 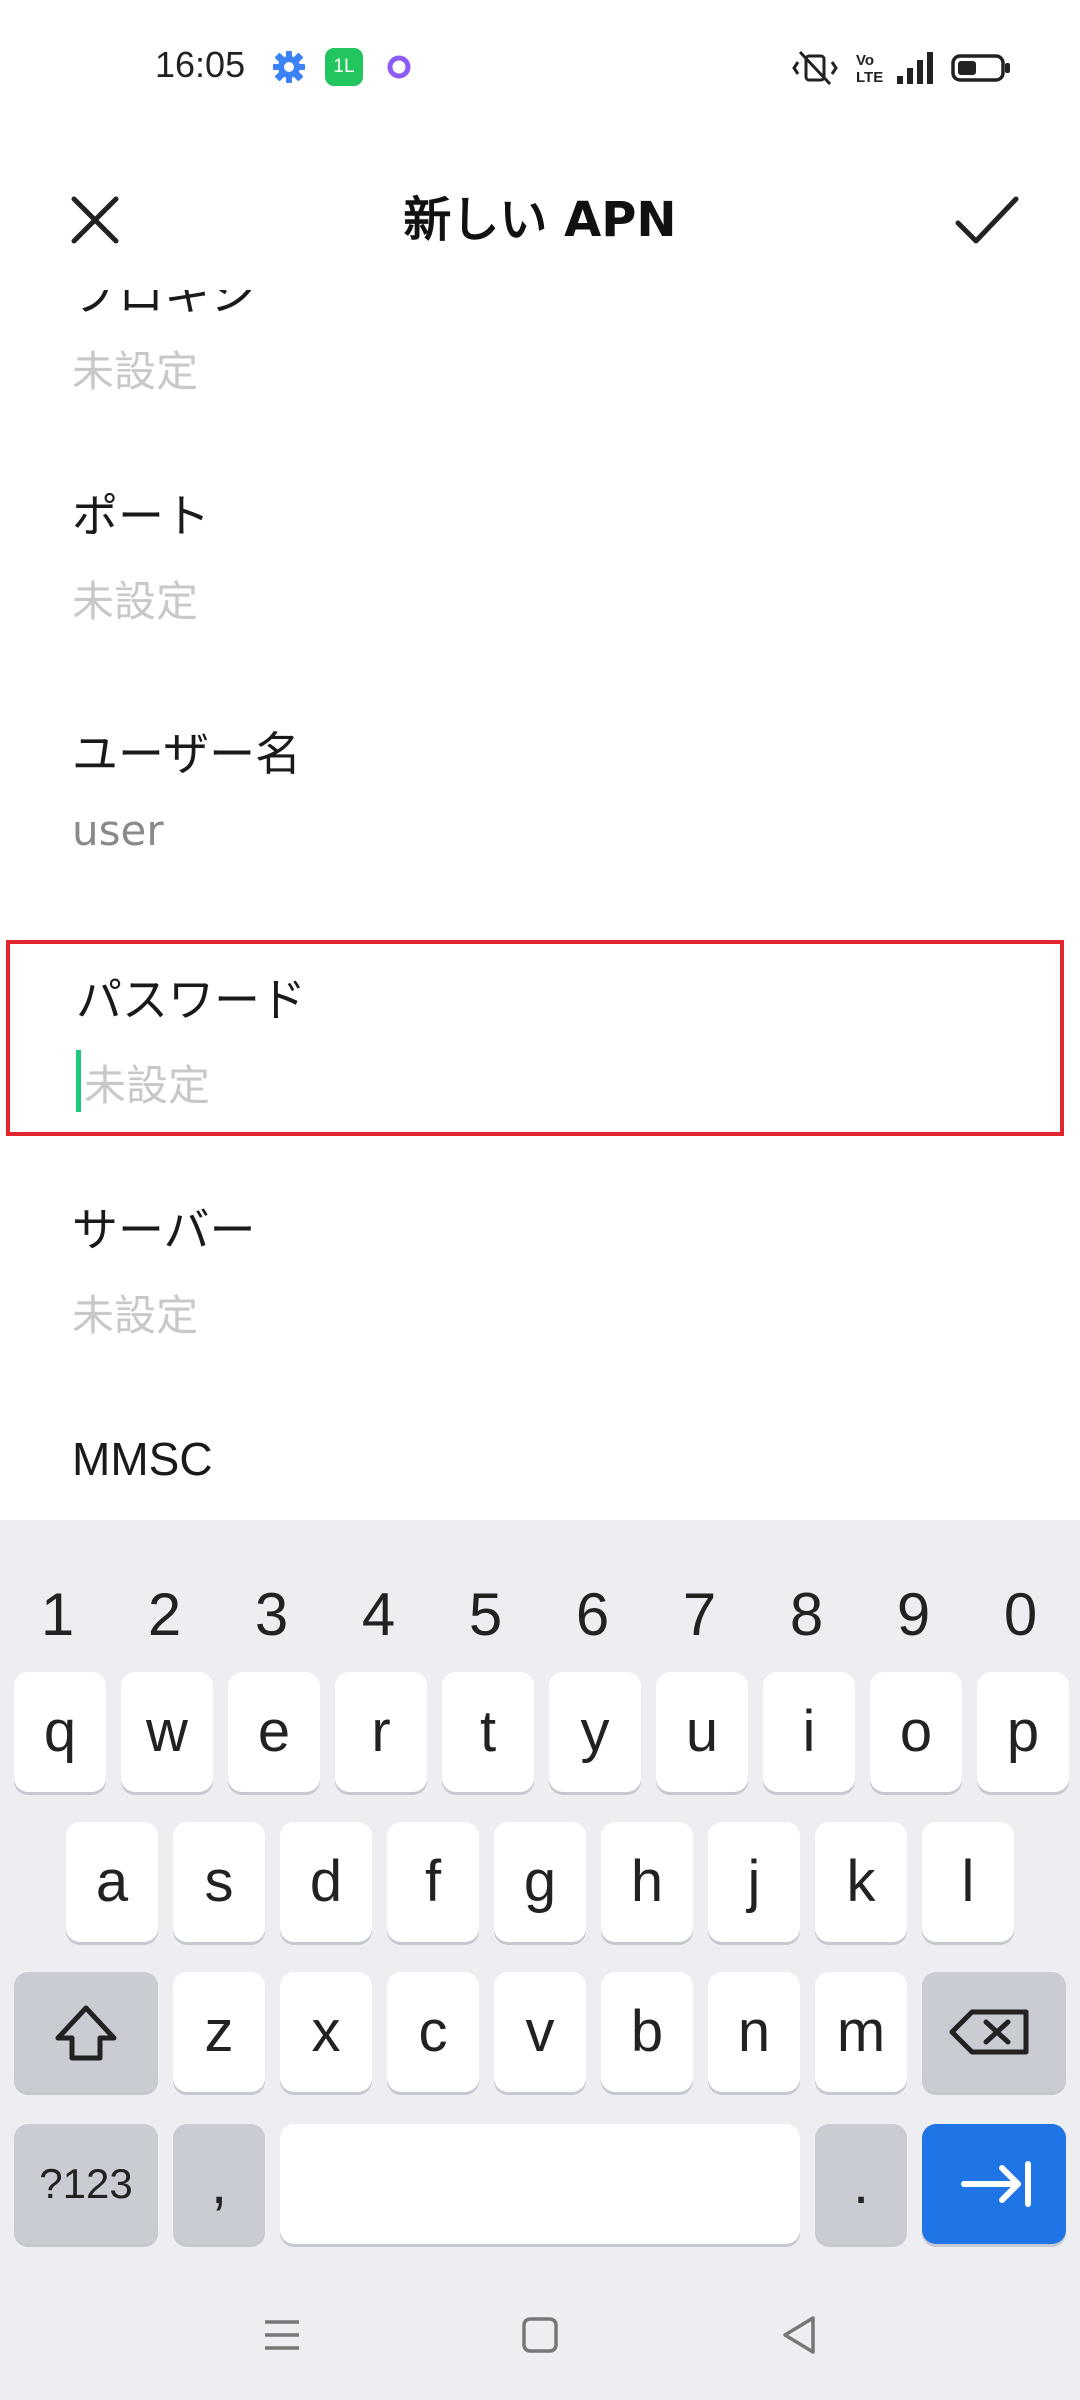 What do you see at coordinates (809, 1732) in the screenshot?
I see `key-i: i` at bounding box center [809, 1732].